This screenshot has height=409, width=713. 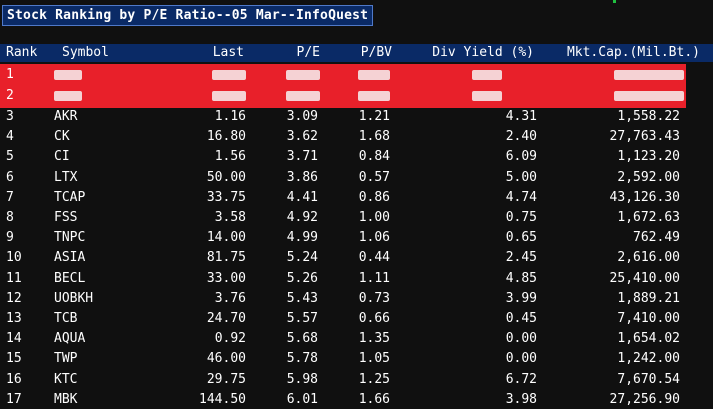 What do you see at coordinates (70, 278) in the screenshot?
I see `cell-symbol: BECL` at bounding box center [70, 278].